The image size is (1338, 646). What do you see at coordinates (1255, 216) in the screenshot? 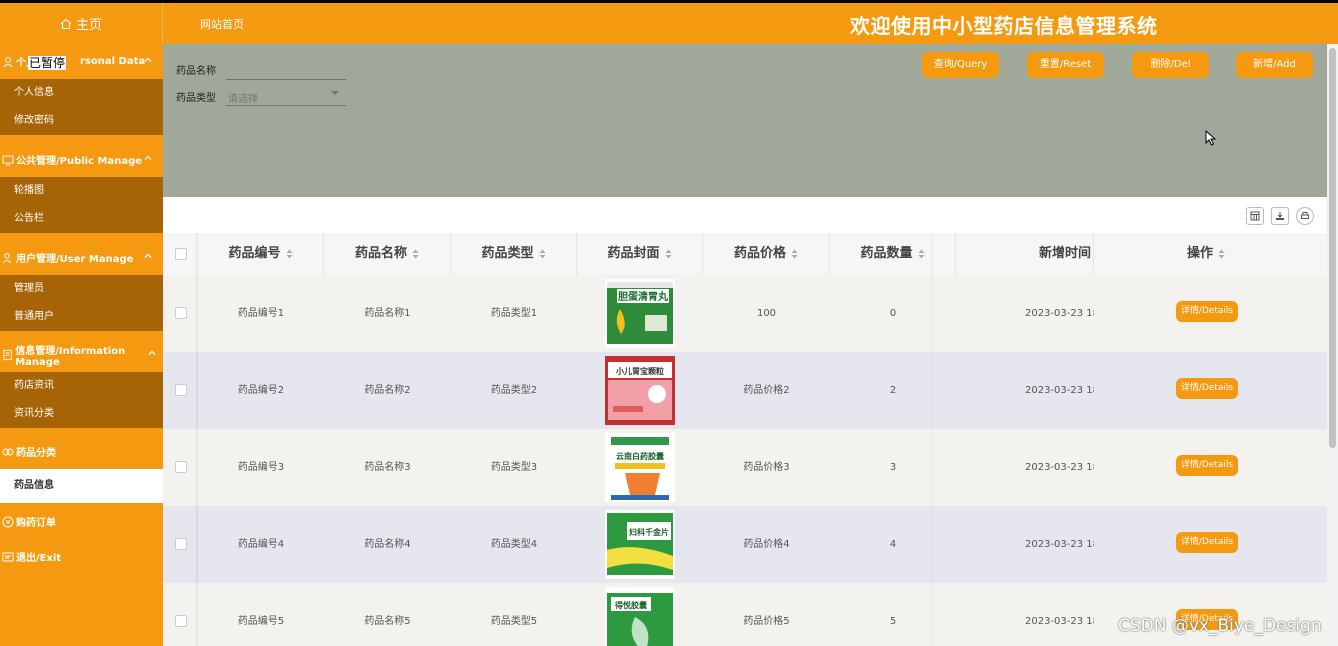
I see `columns-toggle-button` at bounding box center [1255, 216].